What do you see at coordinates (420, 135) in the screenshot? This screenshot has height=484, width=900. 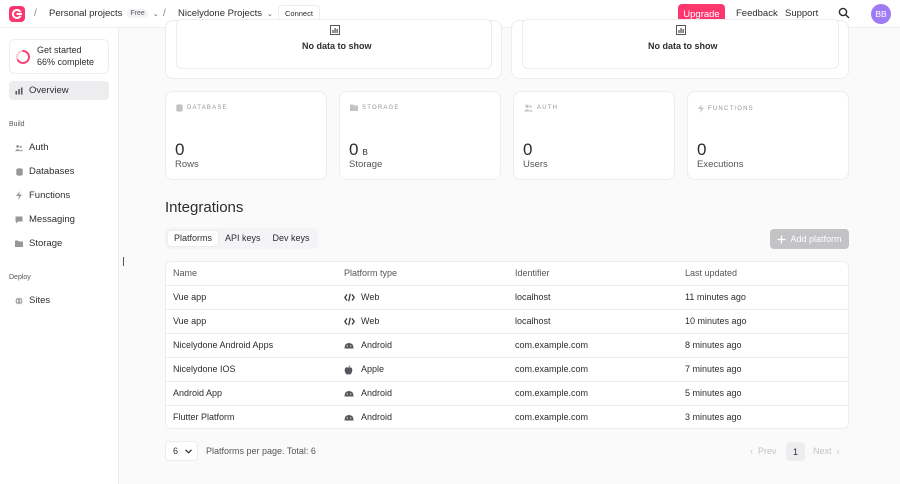 I see `stat-card-storage: STORAGE 0B Storage` at bounding box center [420, 135].